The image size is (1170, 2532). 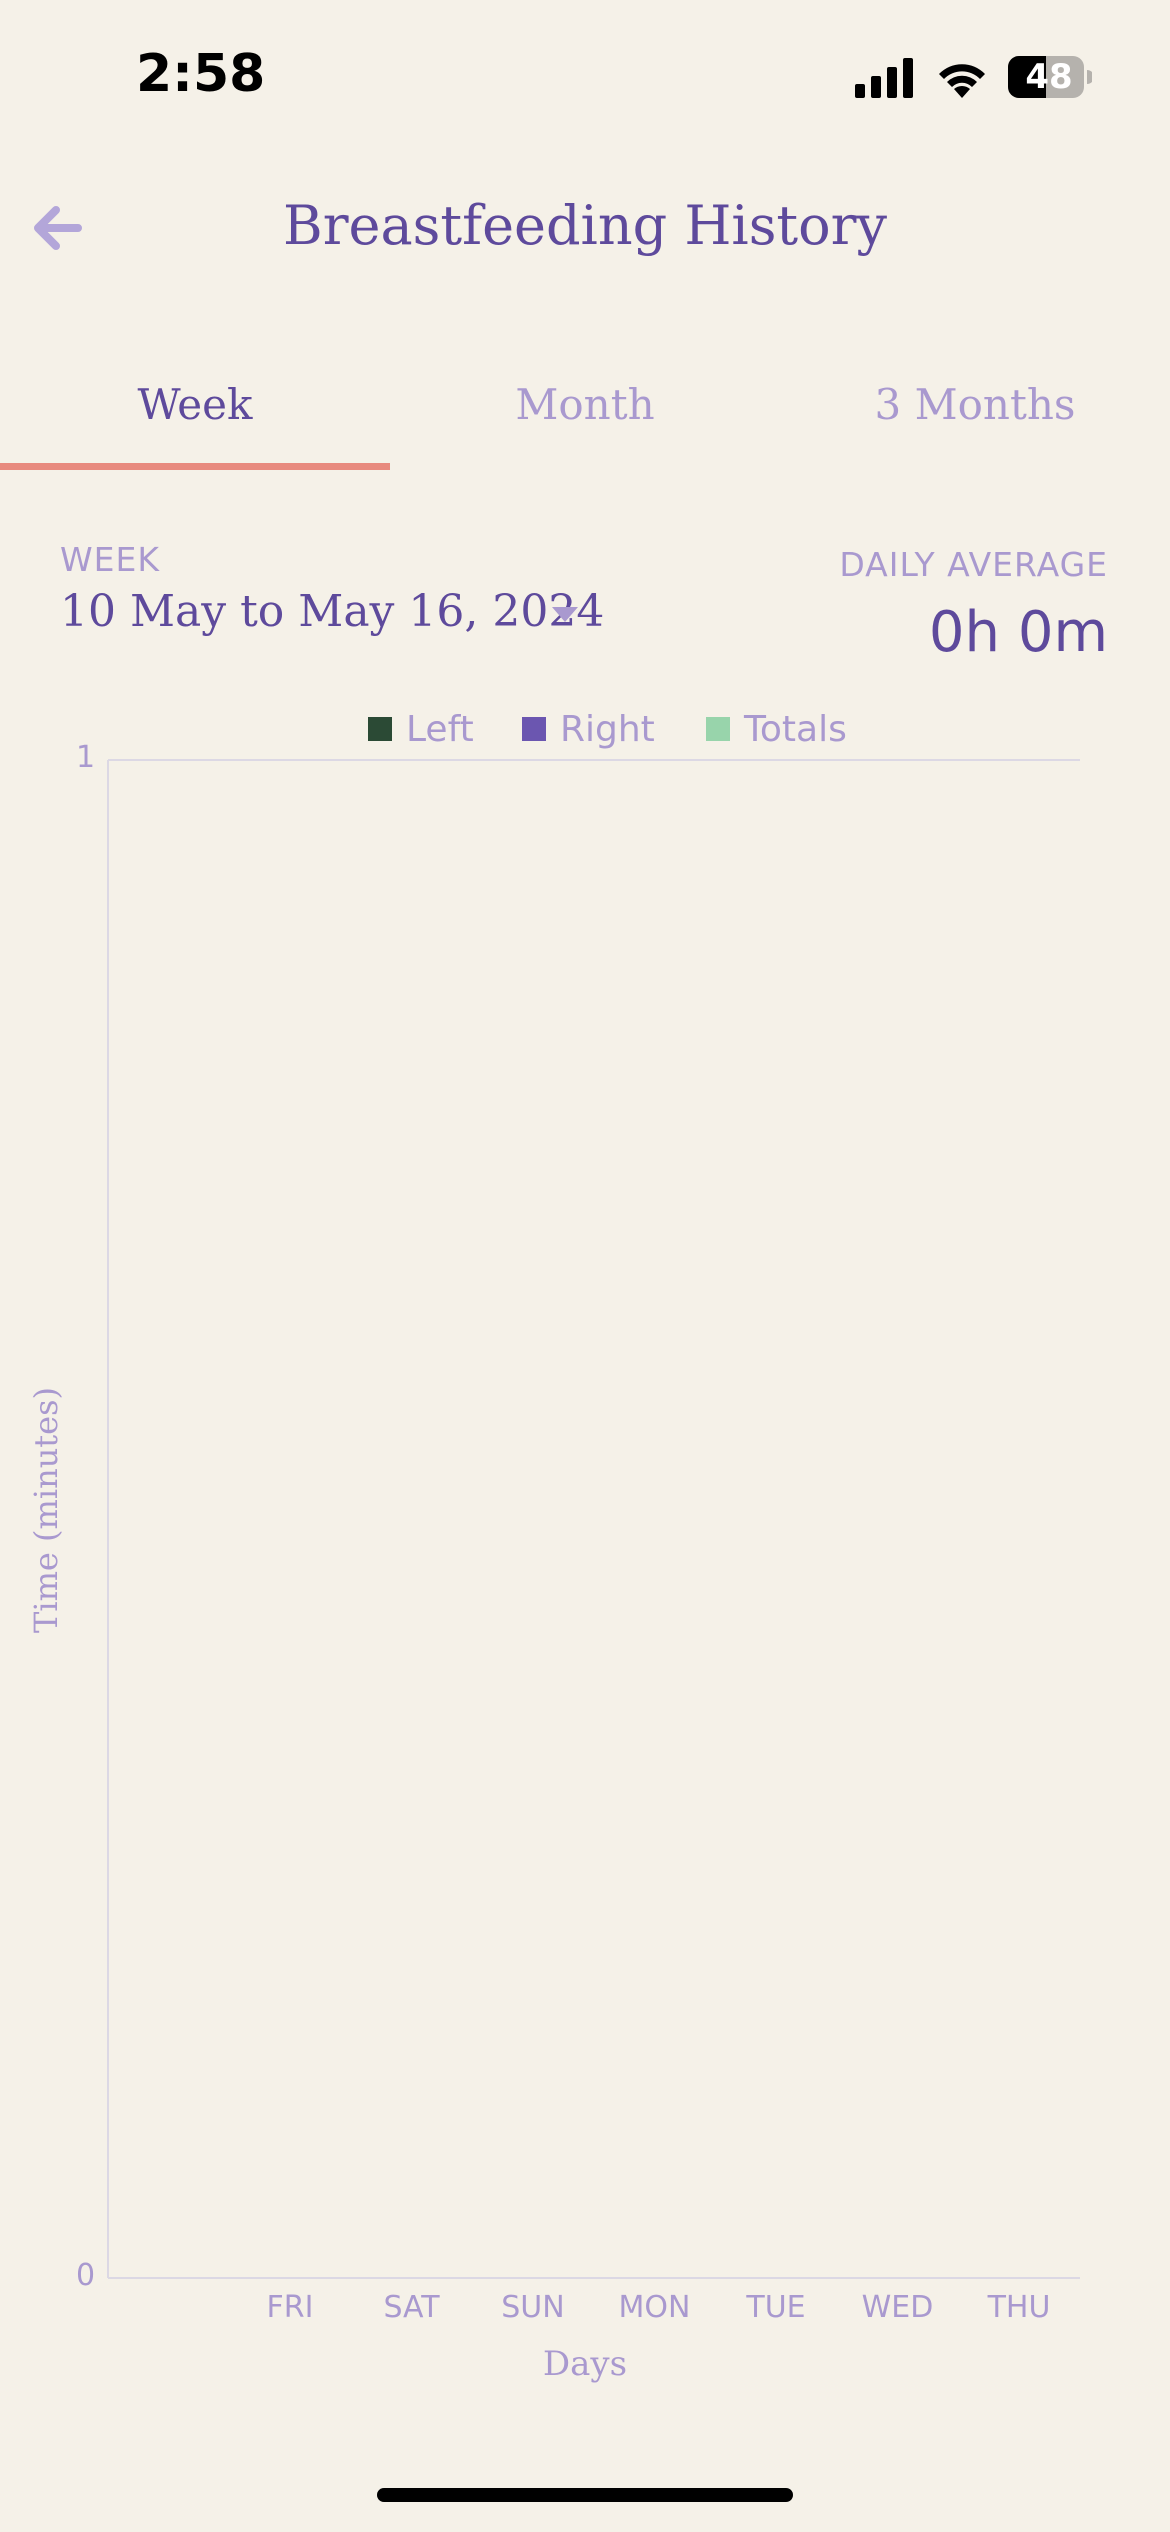 What do you see at coordinates (897, 2307) in the screenshot?
I see `x-tick-label-wed: WED` at bounding box center [897, 2307].